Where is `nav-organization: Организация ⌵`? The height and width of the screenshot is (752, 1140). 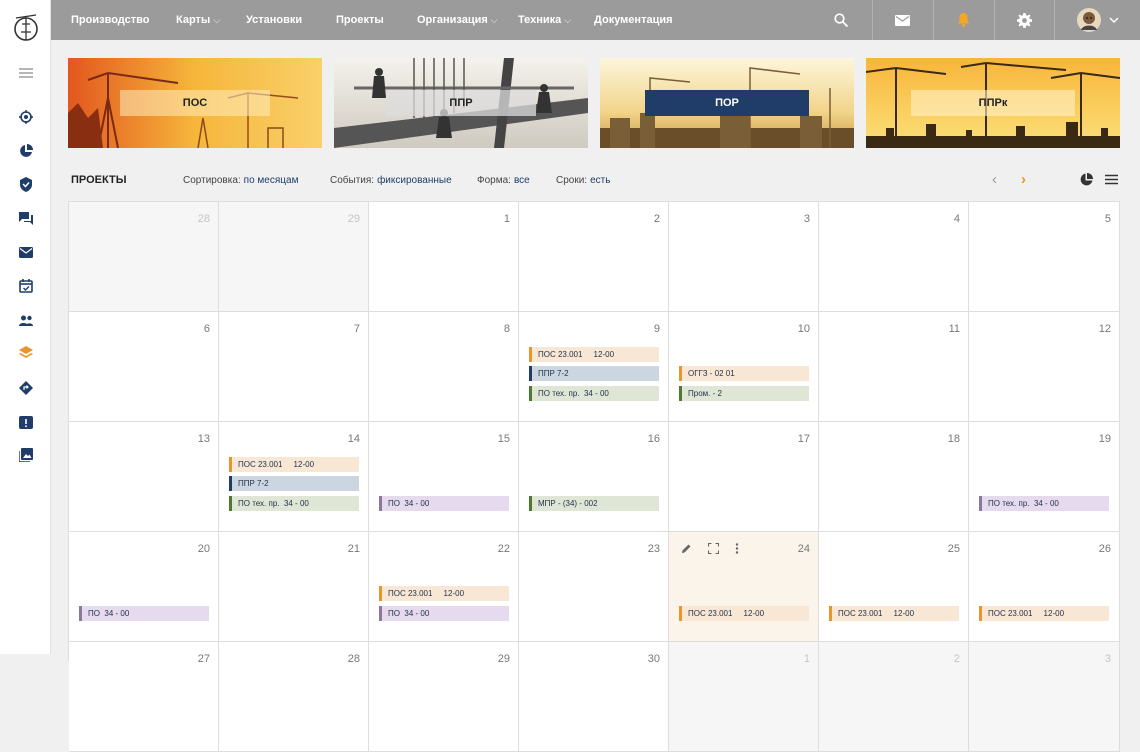 nav-organization: Организация ⌵ is located at coordinates (457, 20).